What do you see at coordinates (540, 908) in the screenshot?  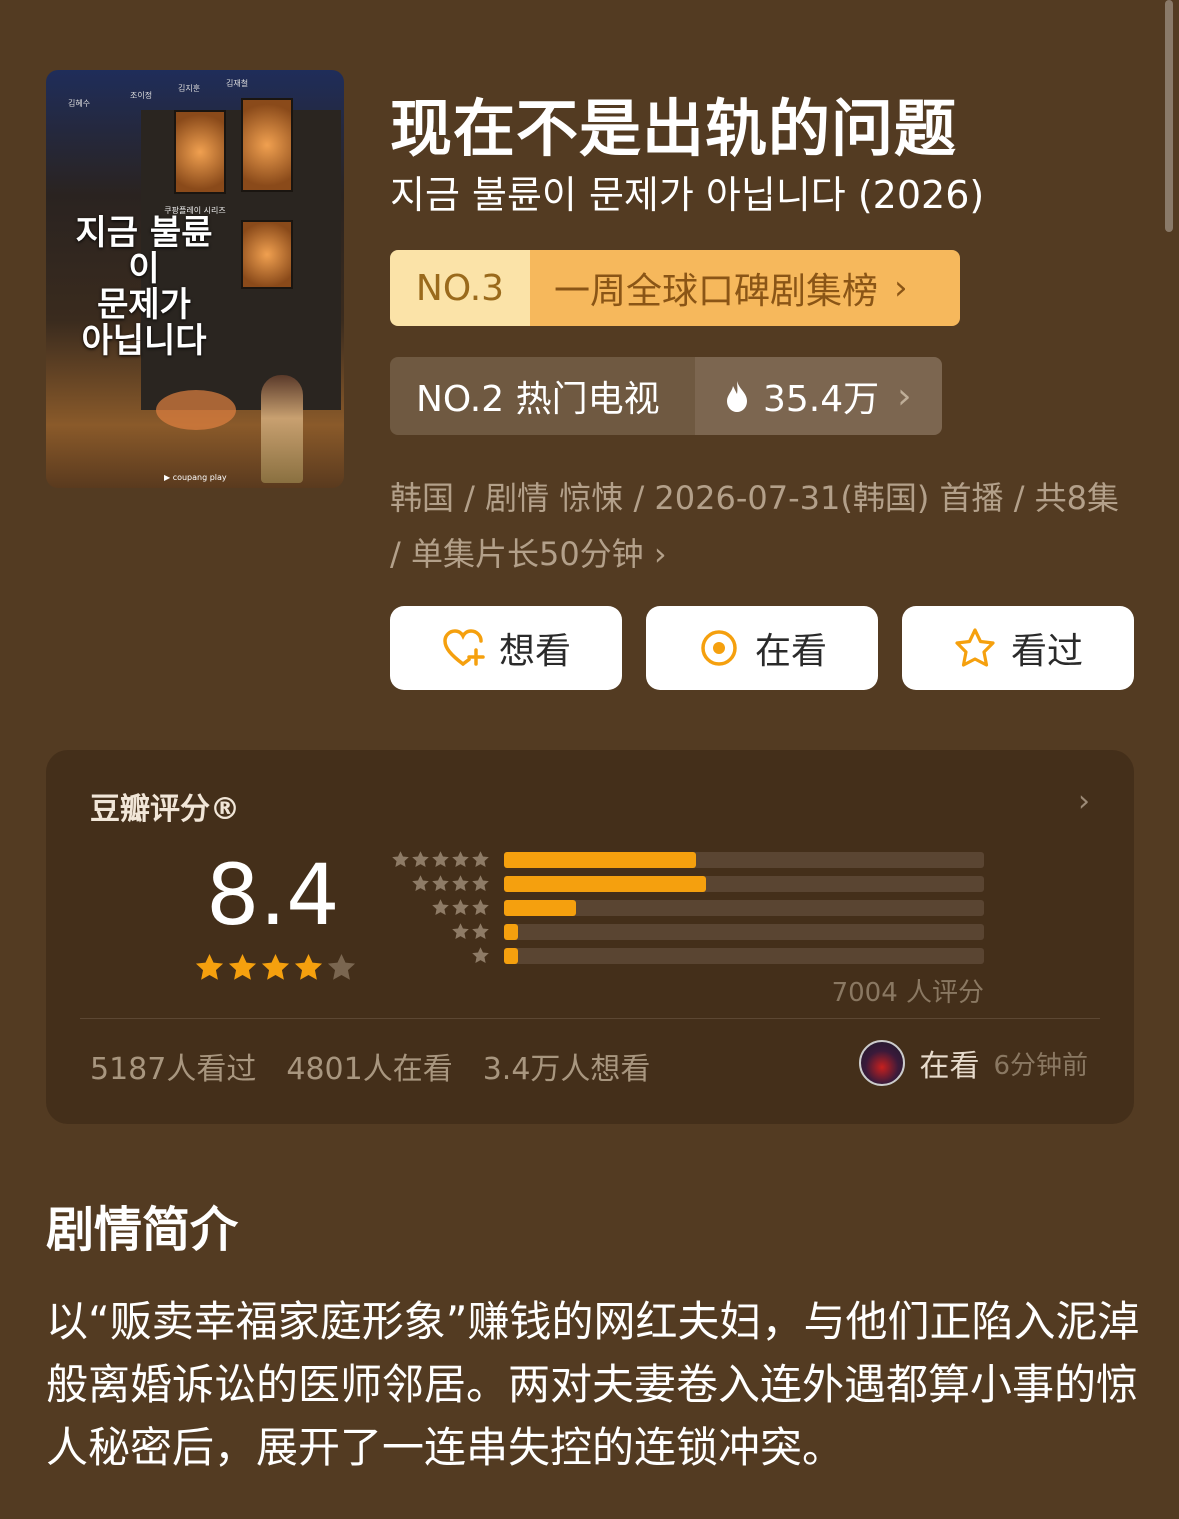 I see `distribution-bar-3-star` at bounding box center [540, 908].